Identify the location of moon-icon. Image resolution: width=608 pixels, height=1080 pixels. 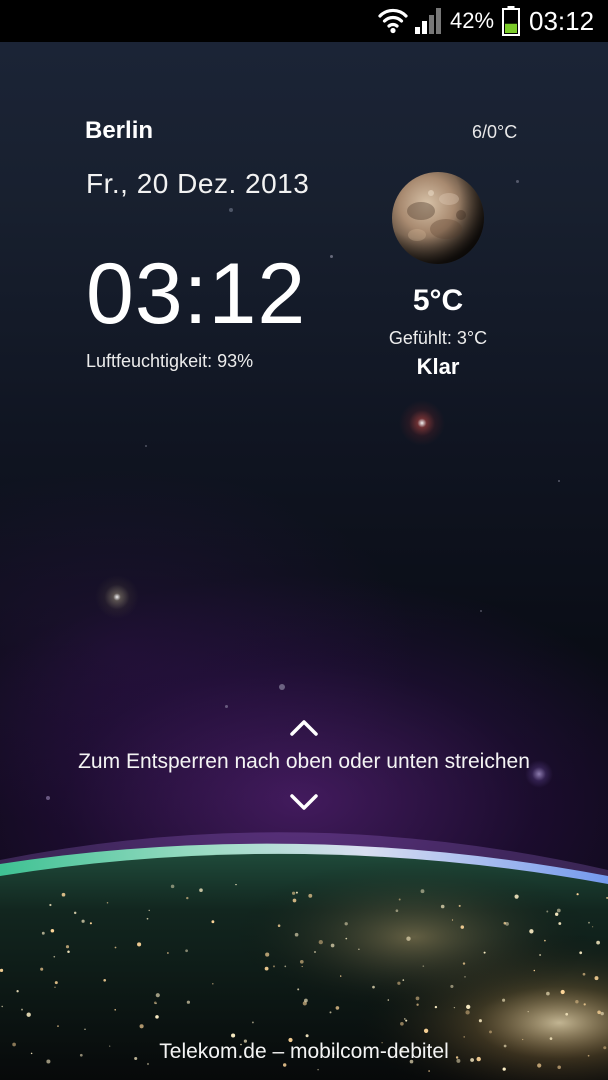
(438, 218).